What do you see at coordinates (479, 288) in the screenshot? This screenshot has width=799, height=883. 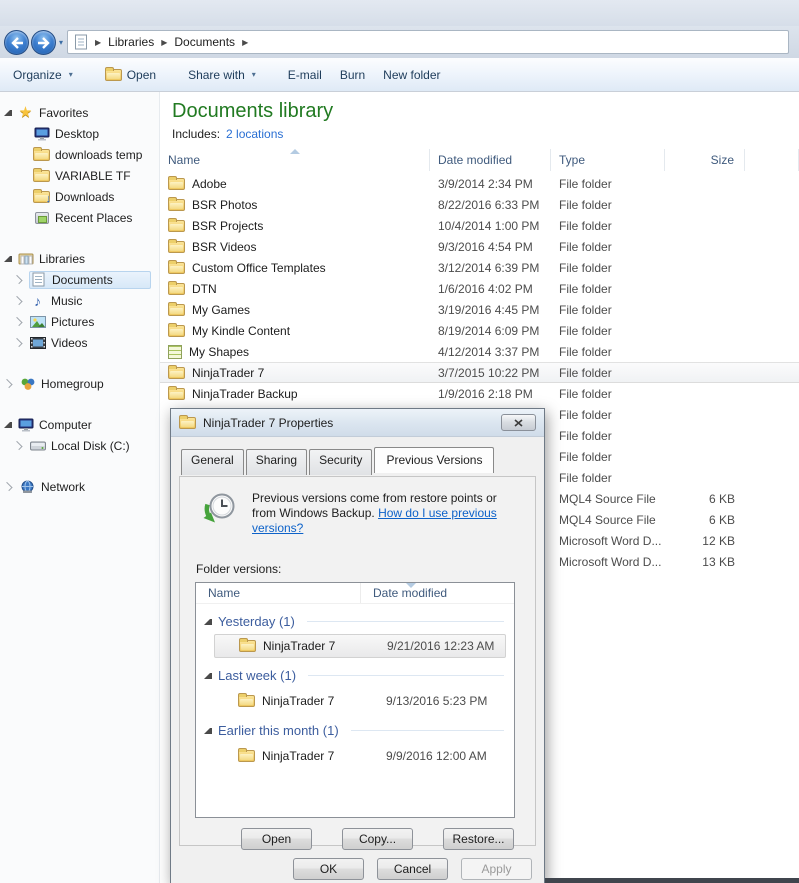 I see `file-row: DTN 1/6/2016 4:02 PM File folder` at bounding box center [479, 288].